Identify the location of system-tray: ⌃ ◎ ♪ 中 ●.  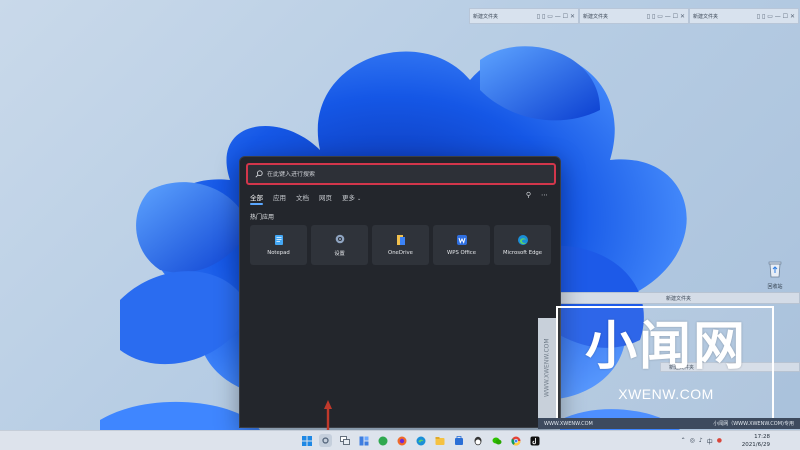
(701, 441).